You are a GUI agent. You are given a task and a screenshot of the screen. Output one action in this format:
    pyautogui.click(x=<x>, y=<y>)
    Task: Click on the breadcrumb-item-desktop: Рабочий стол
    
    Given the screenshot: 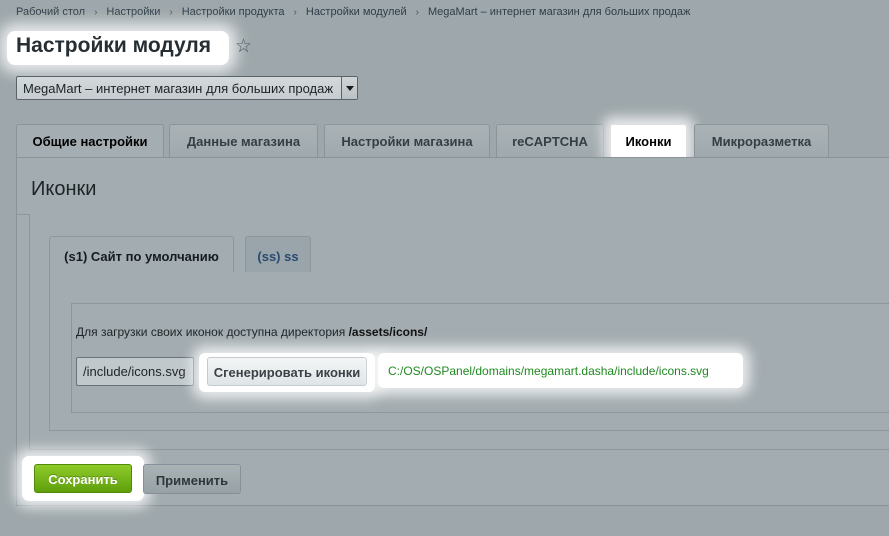 What is the action you would take?
    pyautogui.click(x=50, y=12)
    